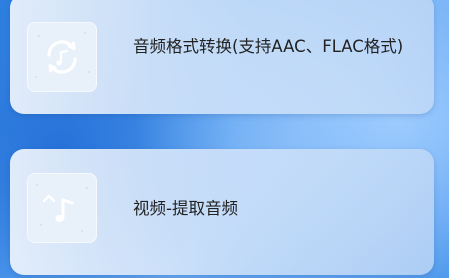  Describe the element at coordinates (185, 208) in the screenshot. I see `video-extract-audio-label: 视频-提取音频` at that location.